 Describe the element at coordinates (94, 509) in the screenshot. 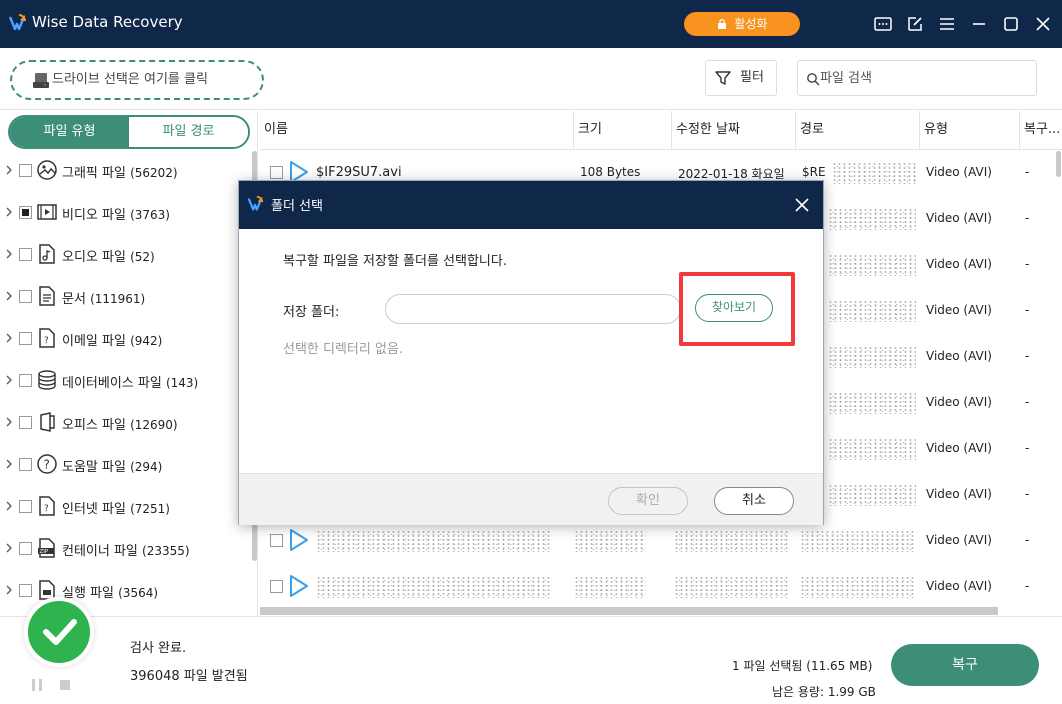

I see `category-label: 인터넷 파일` at that location.